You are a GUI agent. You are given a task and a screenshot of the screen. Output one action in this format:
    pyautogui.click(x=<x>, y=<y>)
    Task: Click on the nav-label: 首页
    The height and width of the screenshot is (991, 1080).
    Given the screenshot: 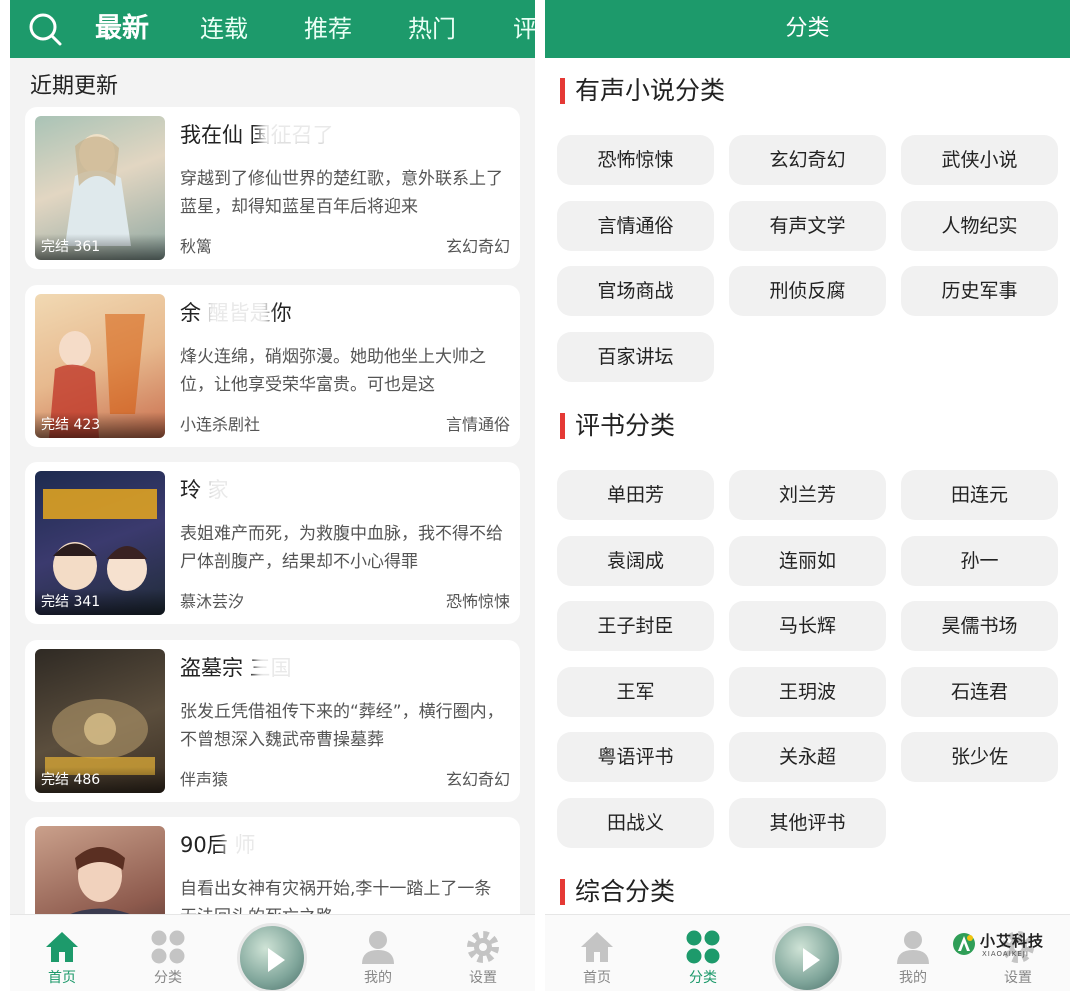 What is the action you would take?
    pyautogui.click(x=62, y=978)
    